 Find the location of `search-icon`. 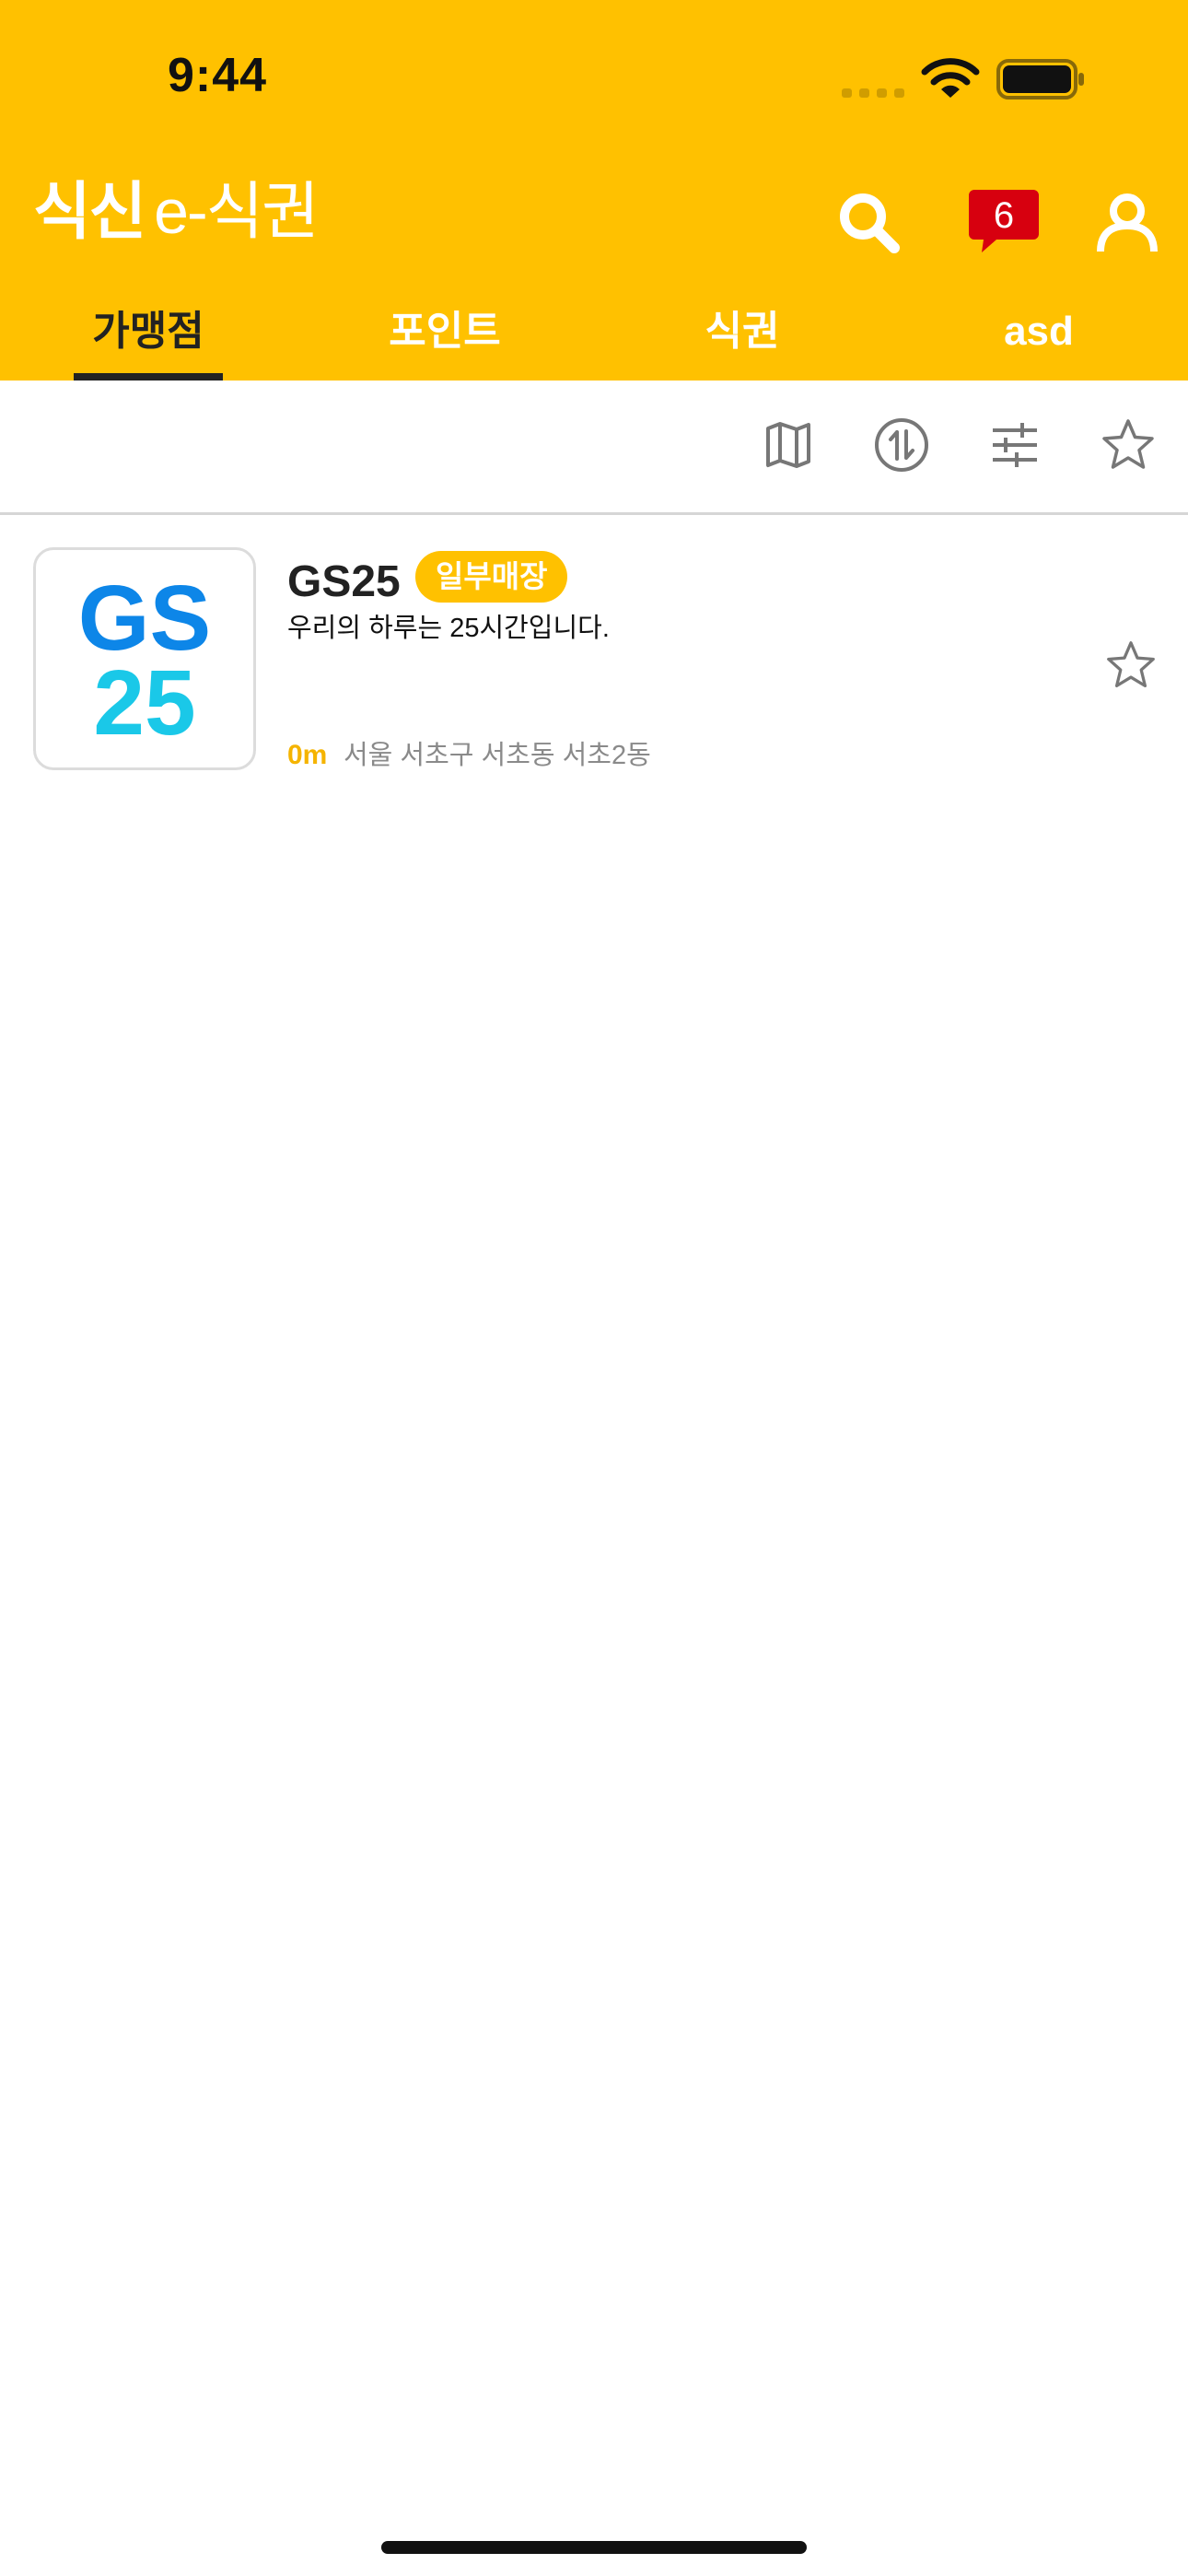

search-icon is located at coordinates (870, 223).